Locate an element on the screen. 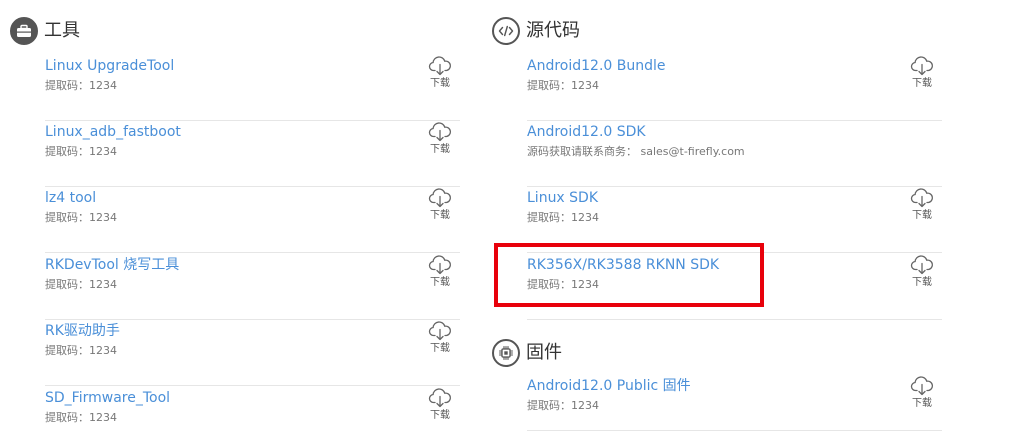  code-icon is located at coordinates (506, 31).